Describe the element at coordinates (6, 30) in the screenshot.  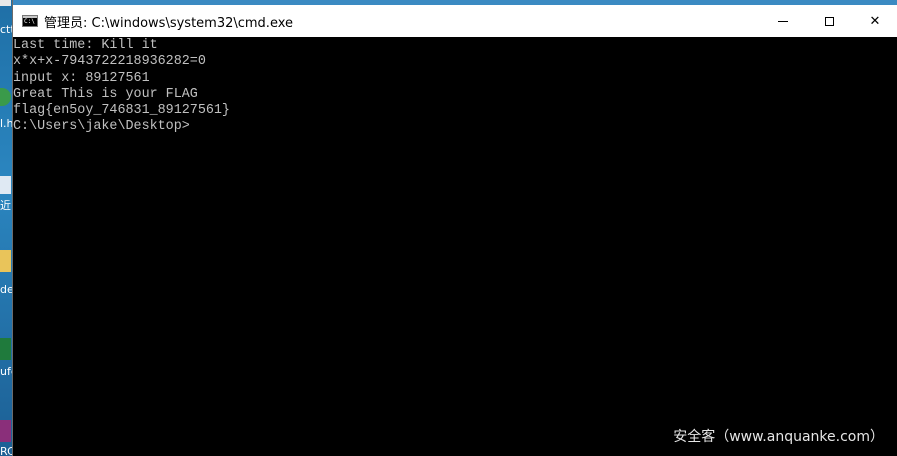
I see `desktop-icon-label: ctt` at that location.